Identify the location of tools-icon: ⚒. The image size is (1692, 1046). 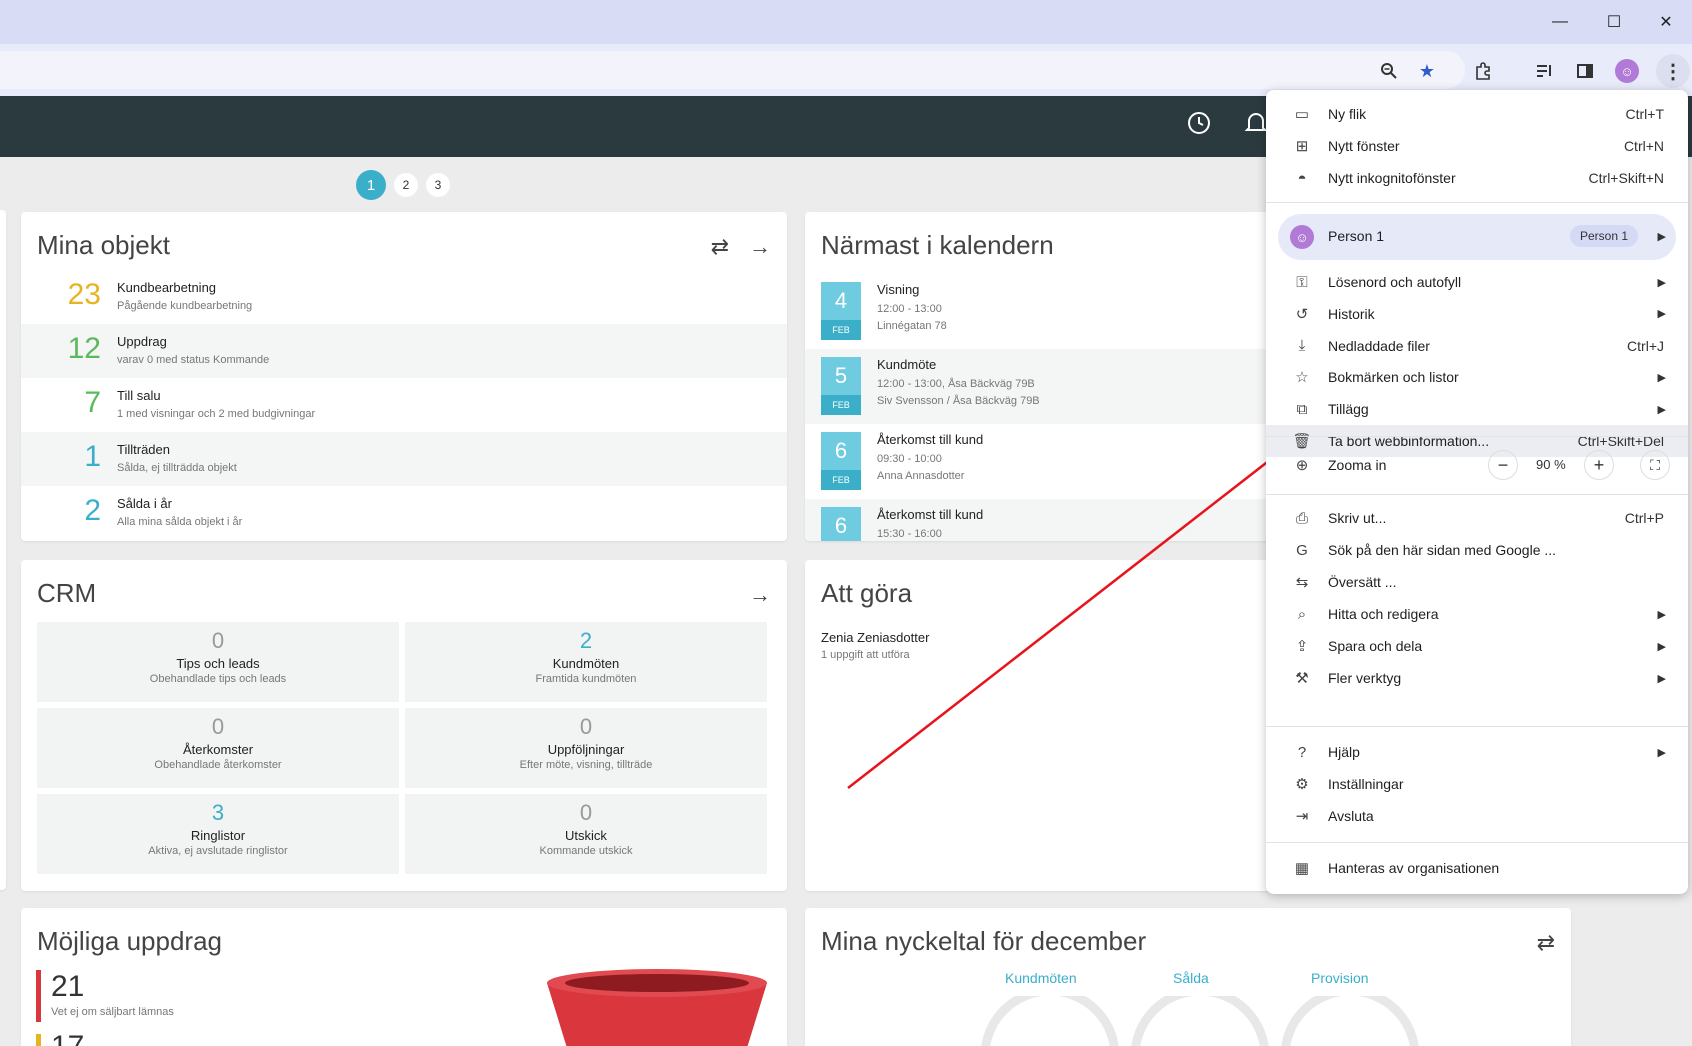
(1302, 678).